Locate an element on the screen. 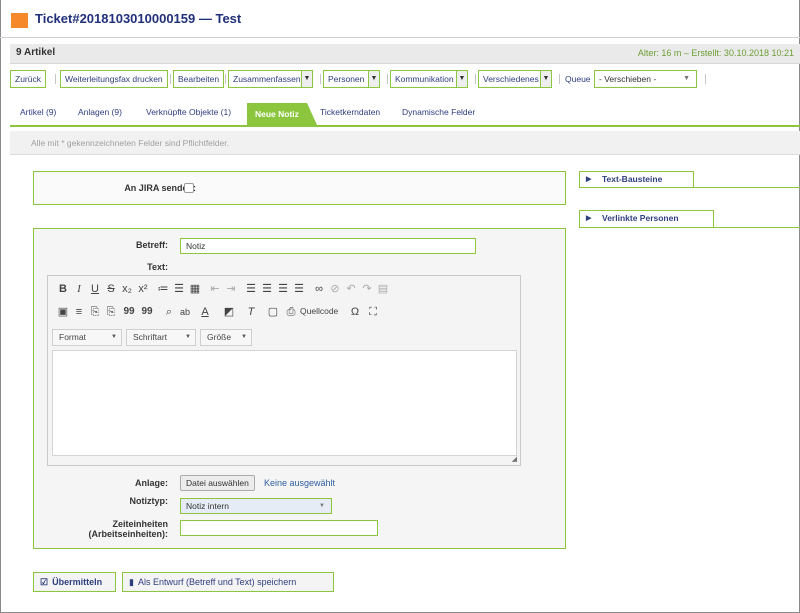 The image size is (800, 613). align-center-icon: ☰ is located at coordinates (267, 289).